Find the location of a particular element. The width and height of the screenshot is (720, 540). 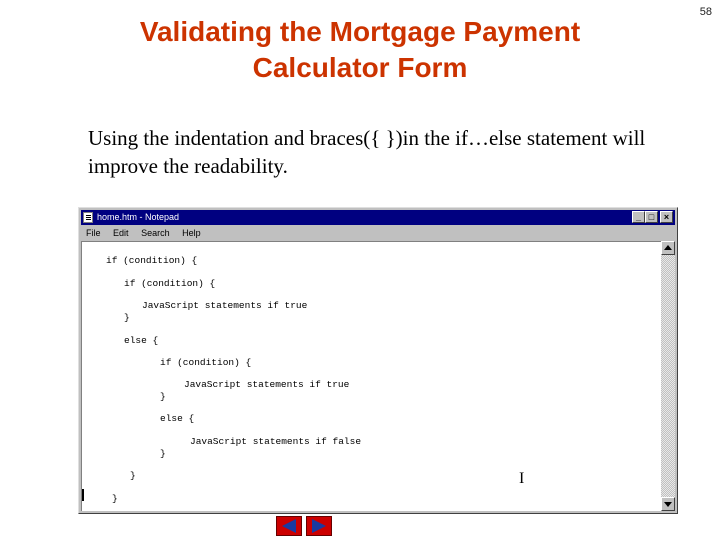

maximize-button: □ is located at coordinates (651, 217).